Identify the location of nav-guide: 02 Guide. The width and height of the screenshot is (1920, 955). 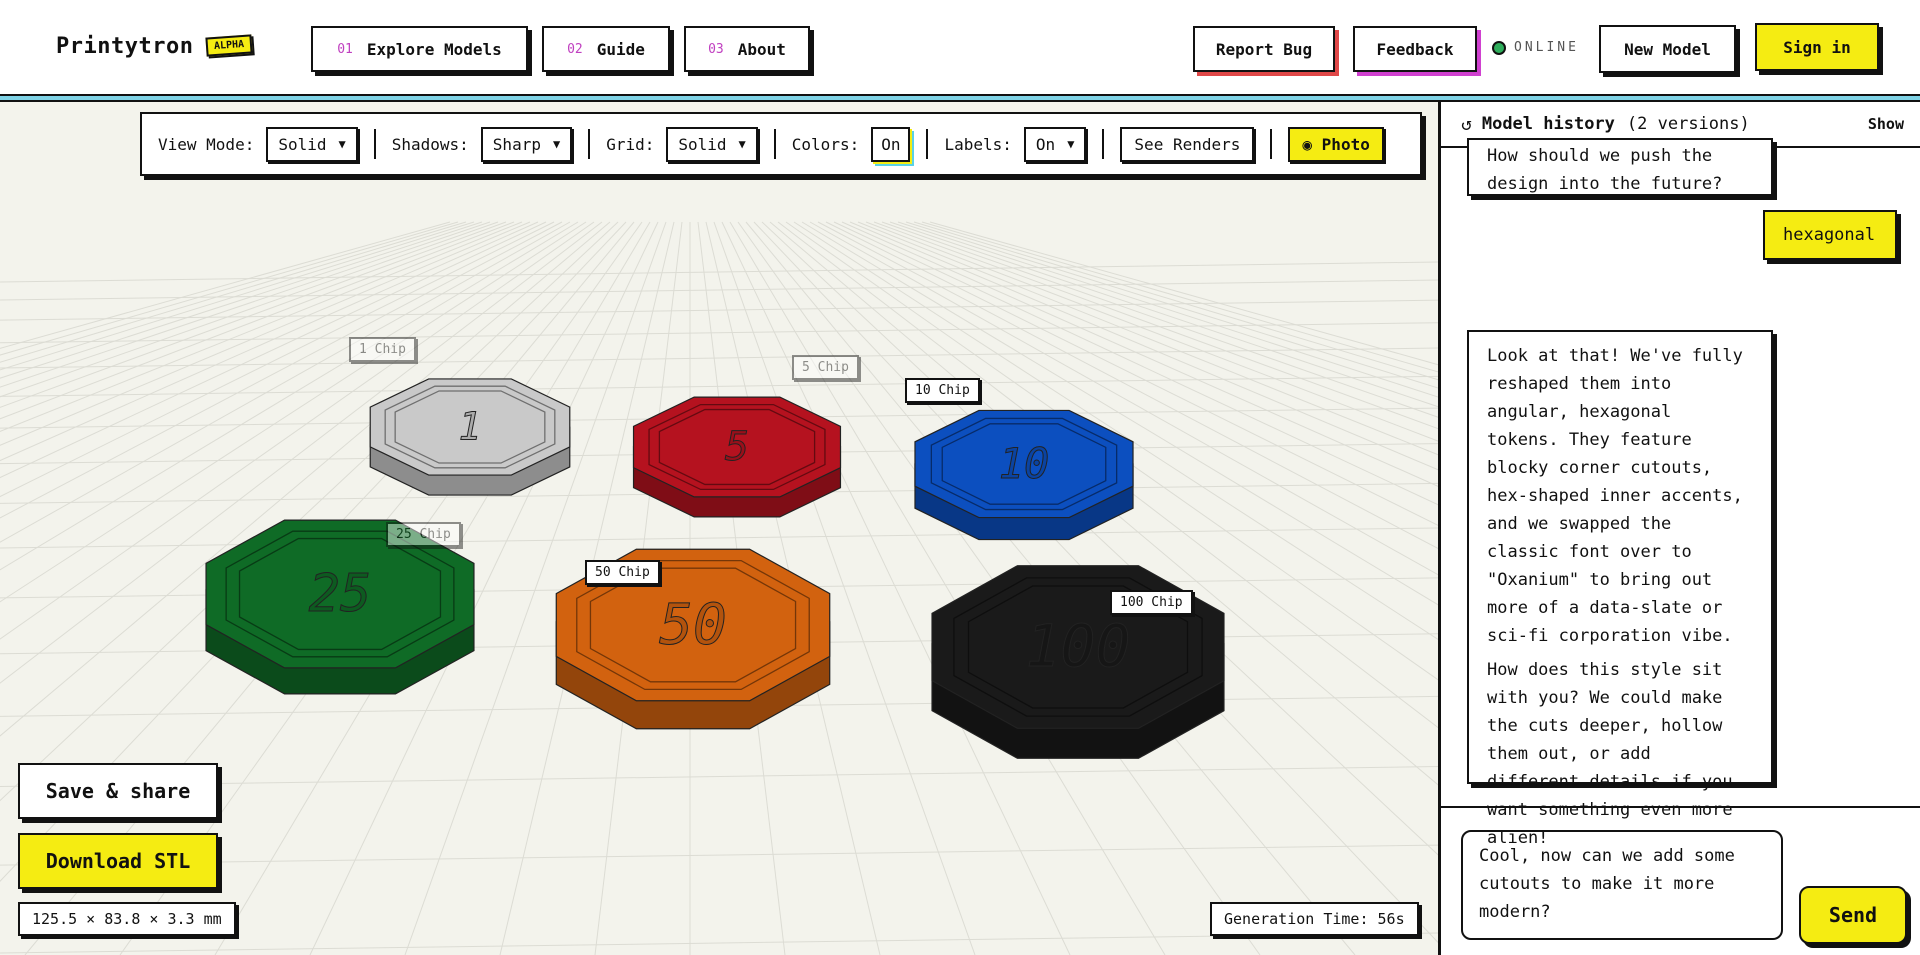
(606, 49).